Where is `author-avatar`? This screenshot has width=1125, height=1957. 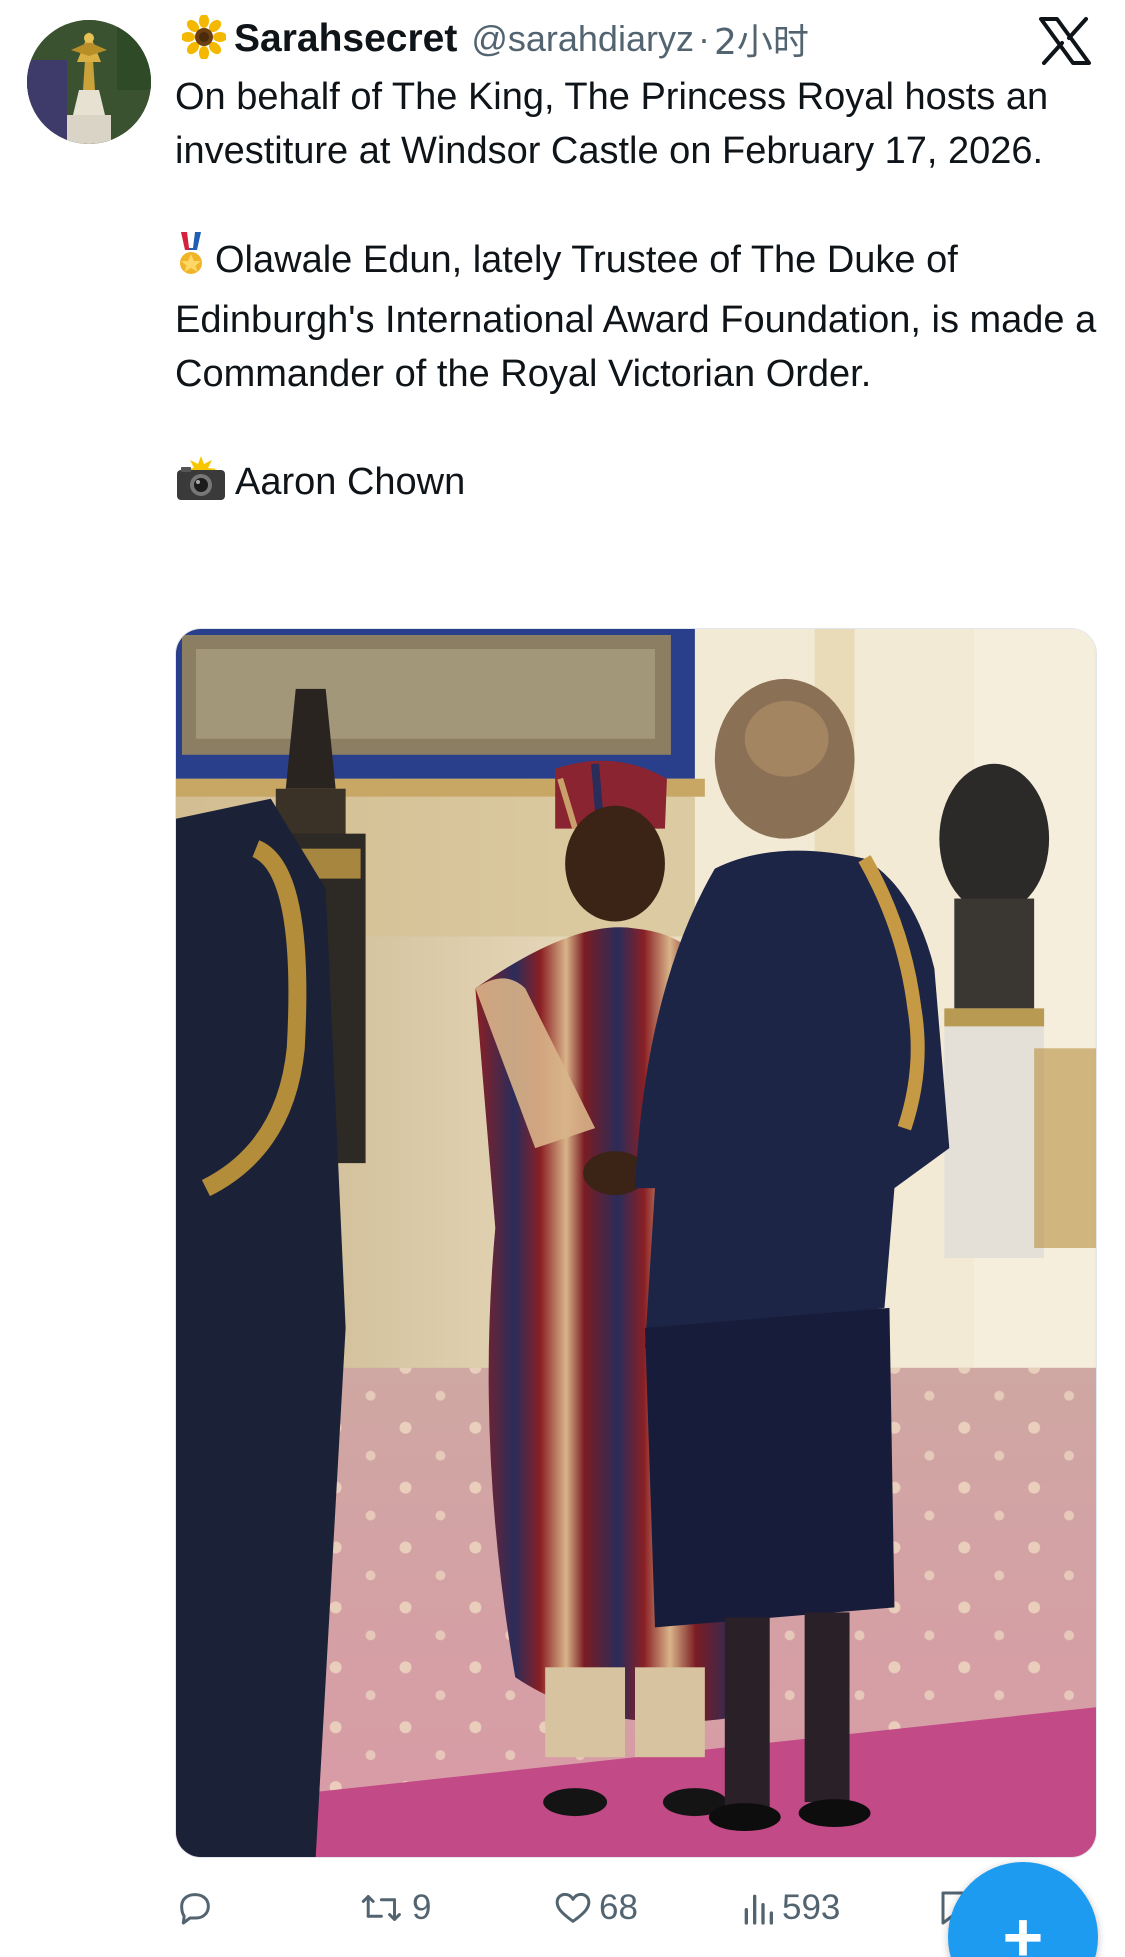 author-avatar is located at coordinates (89, 82).